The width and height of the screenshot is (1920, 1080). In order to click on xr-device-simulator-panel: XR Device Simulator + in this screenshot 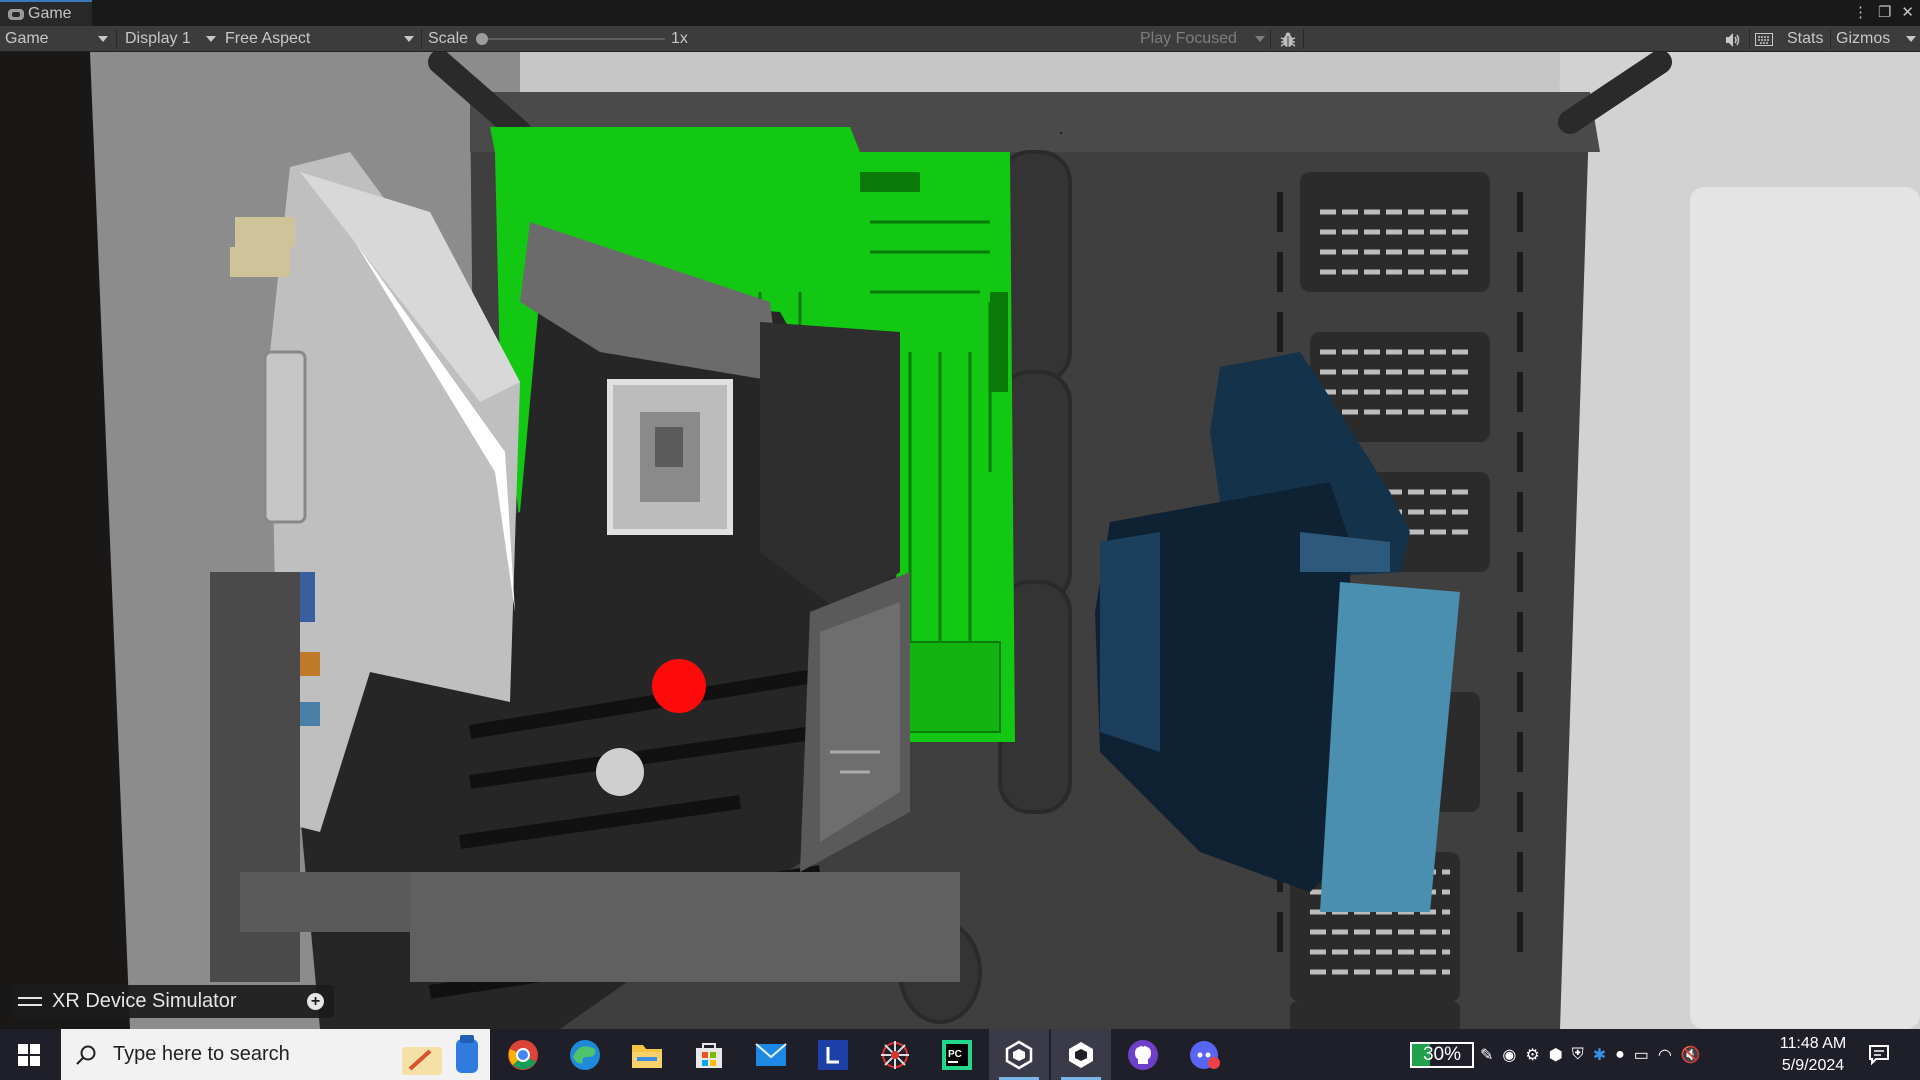, I will do `click(173, 1001)`.